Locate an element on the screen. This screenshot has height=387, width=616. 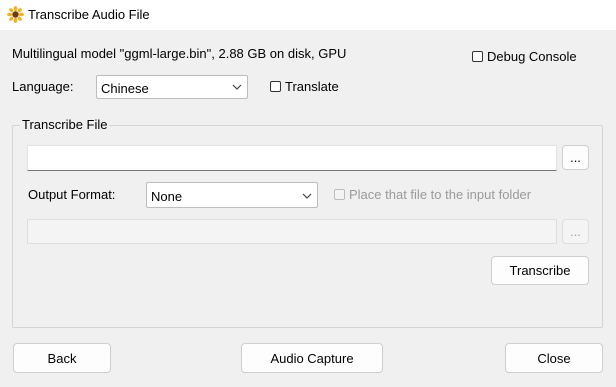
debug-console-checkbox: Debug Console is located at coordinates (524, 56).